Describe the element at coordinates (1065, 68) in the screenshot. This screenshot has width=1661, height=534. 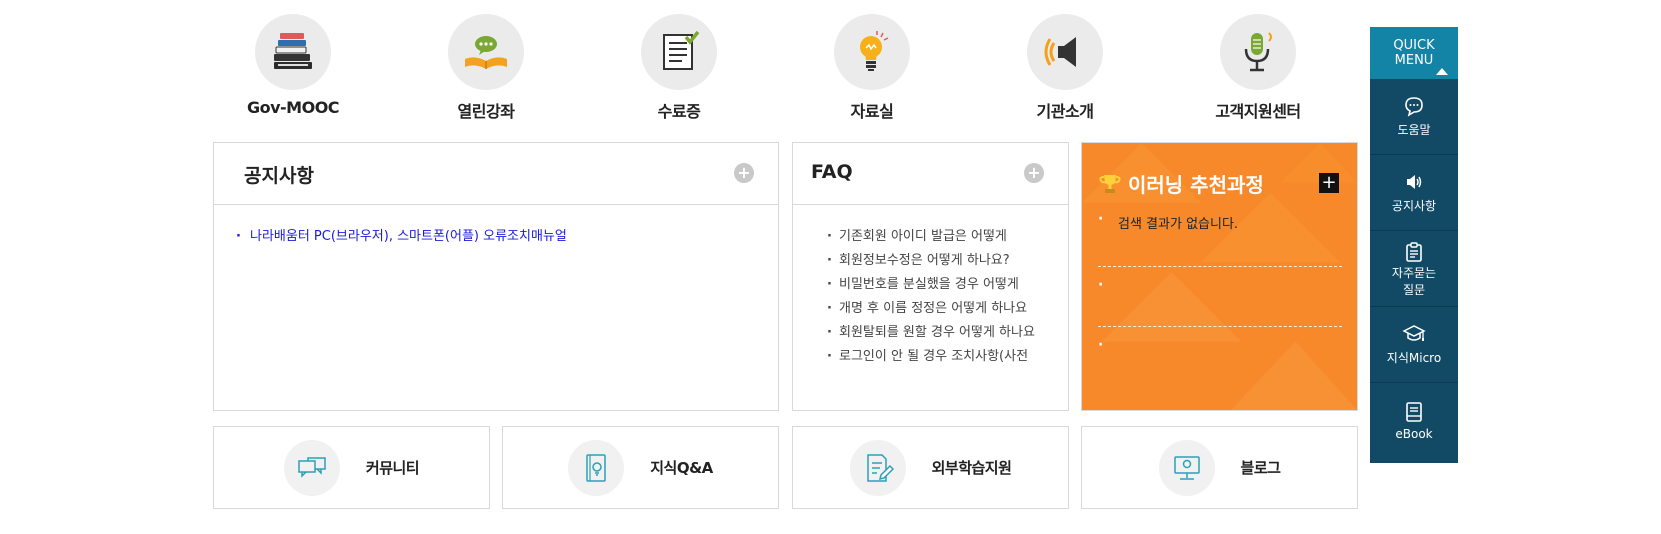
I see `about-link: 기관소개` at that location.